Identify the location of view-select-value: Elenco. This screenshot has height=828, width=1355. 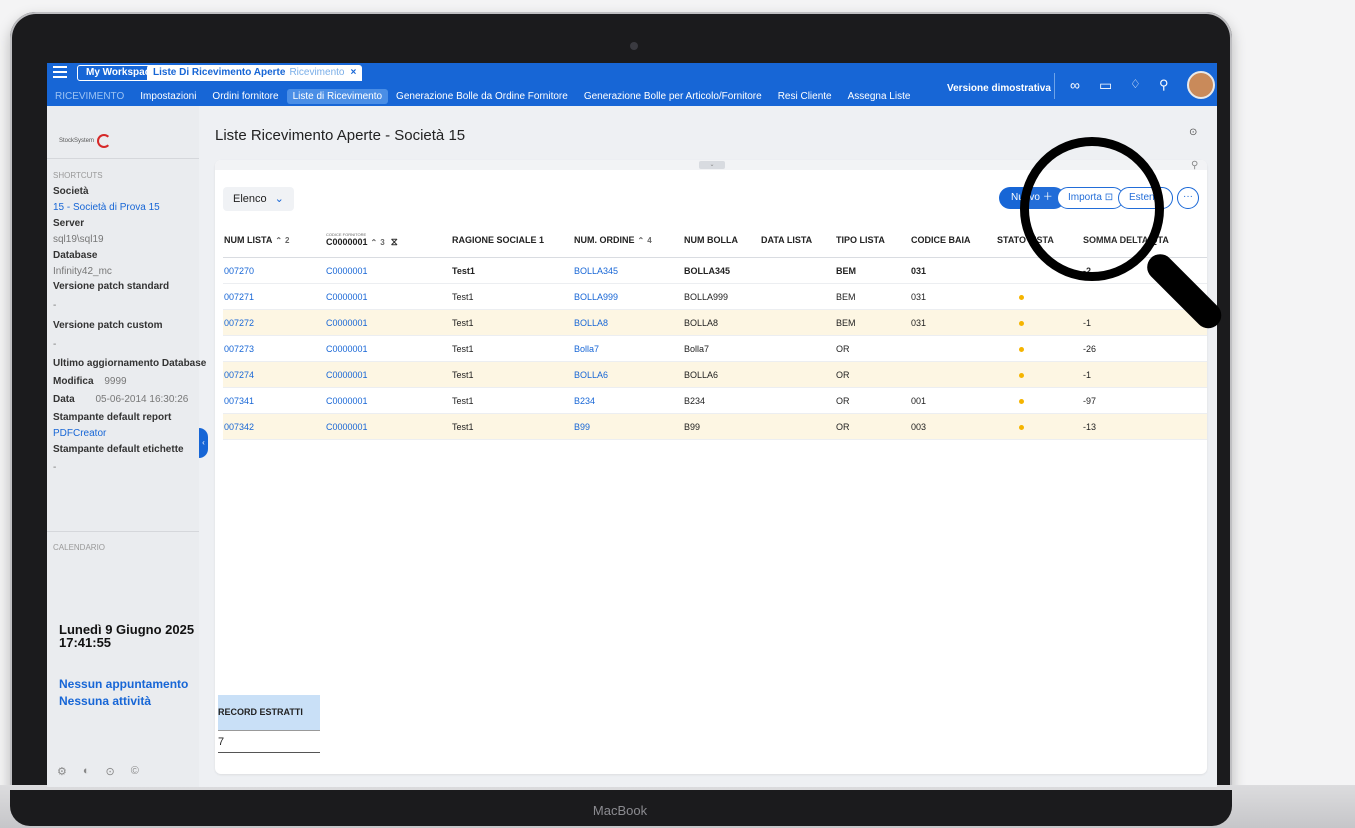
(250, 199).